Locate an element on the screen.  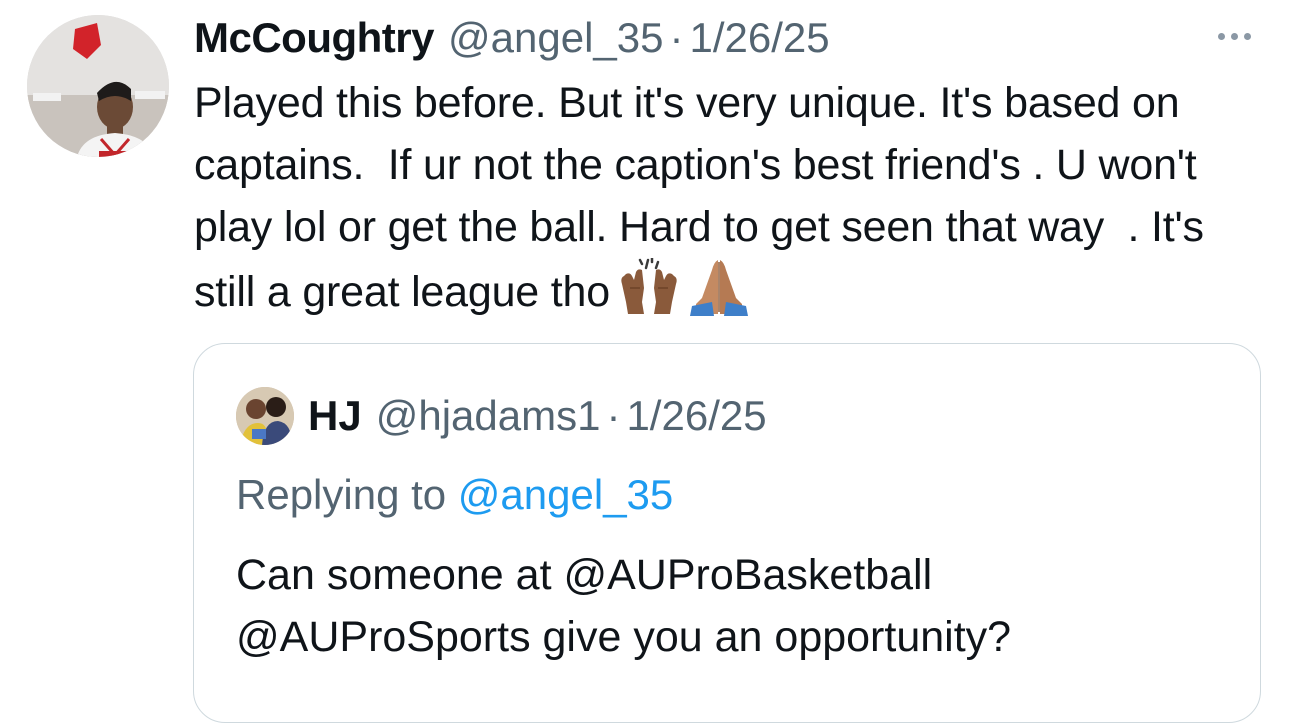
replying-to-label: Replying to is located at coordinates (341, 494).